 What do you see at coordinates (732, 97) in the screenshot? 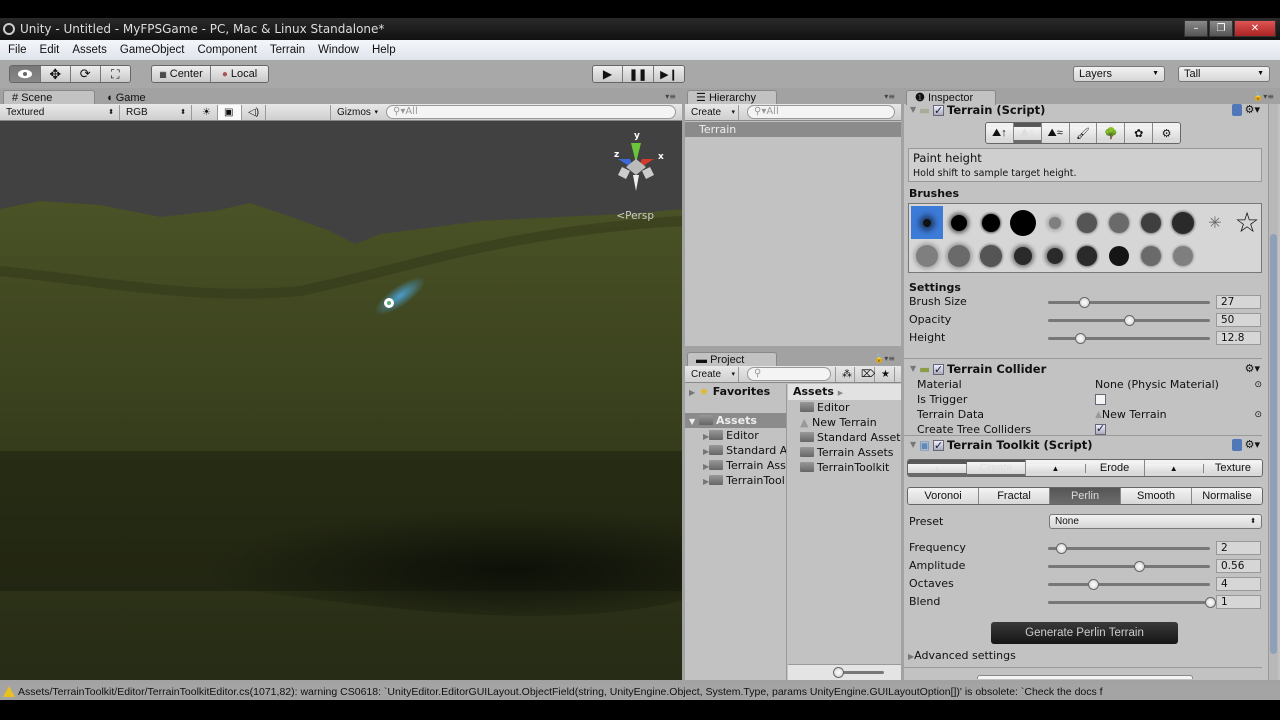
I see `tab-hierarchy: ☰ Hierarchy` at bounding box center [732, 97].